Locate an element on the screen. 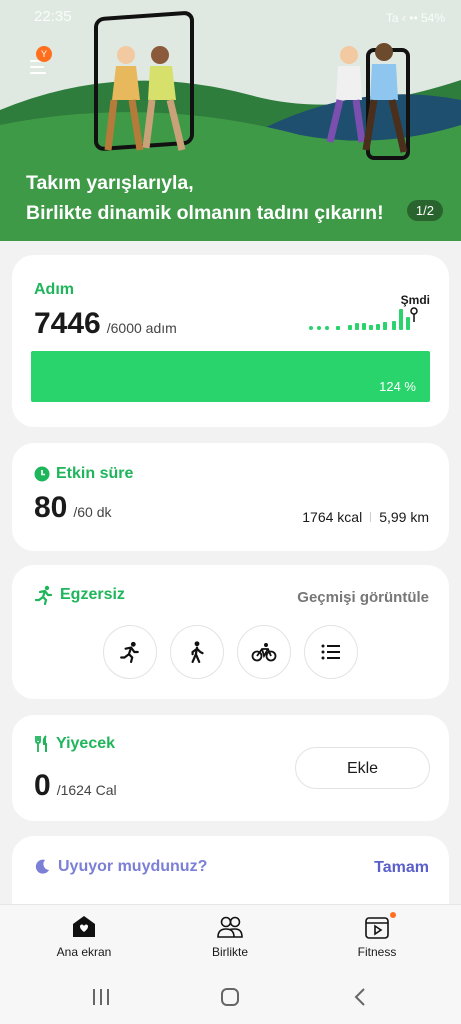 The width and height of the screenshot is (461, 1024). exercise-title-row: Egzersiz is located at coordinates (79, 595).